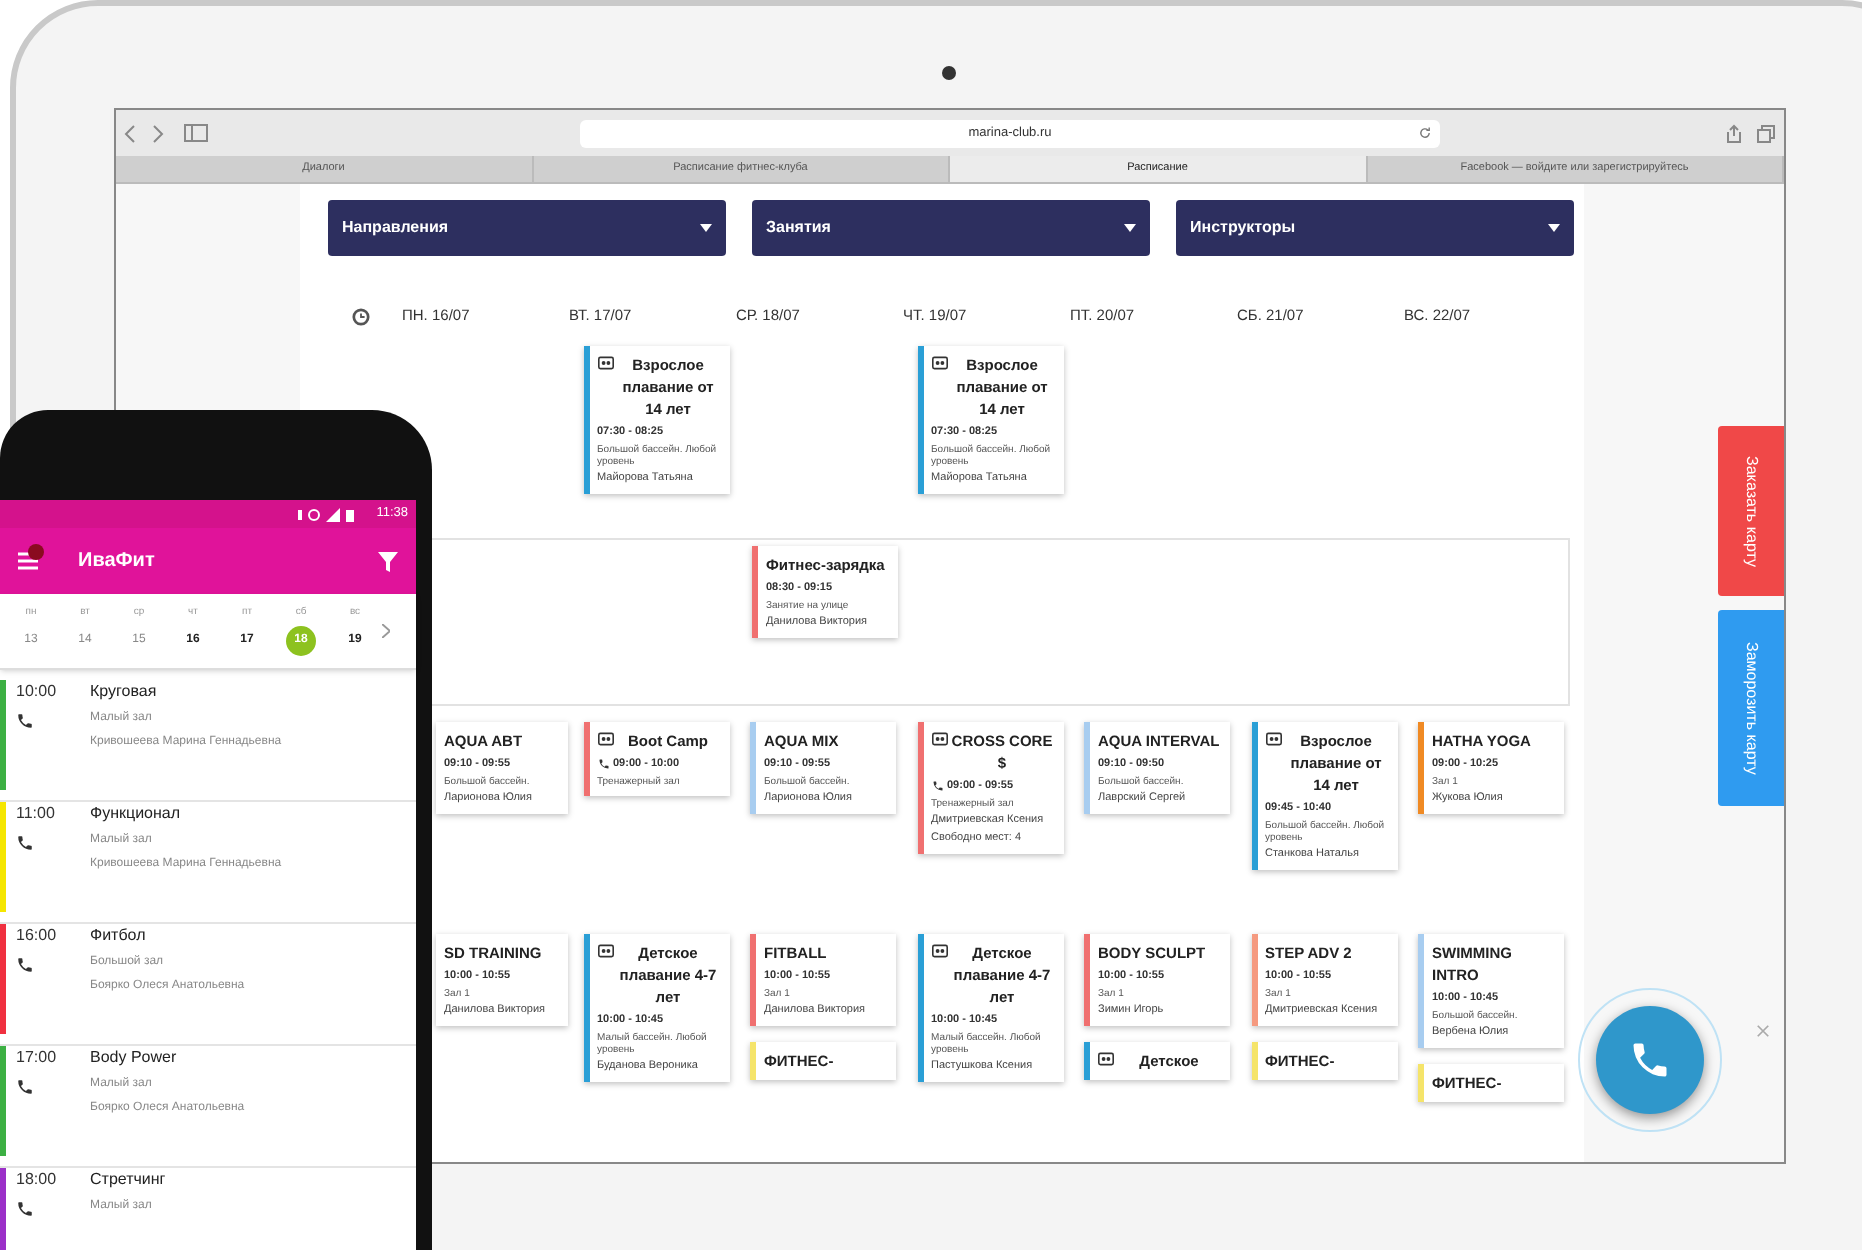 This screenshot has width=1862, height=1250. What do you see at coordinates (386, 631) in the screenshot?
I see `chevron-right-icon` at bounding box center [386, 631].